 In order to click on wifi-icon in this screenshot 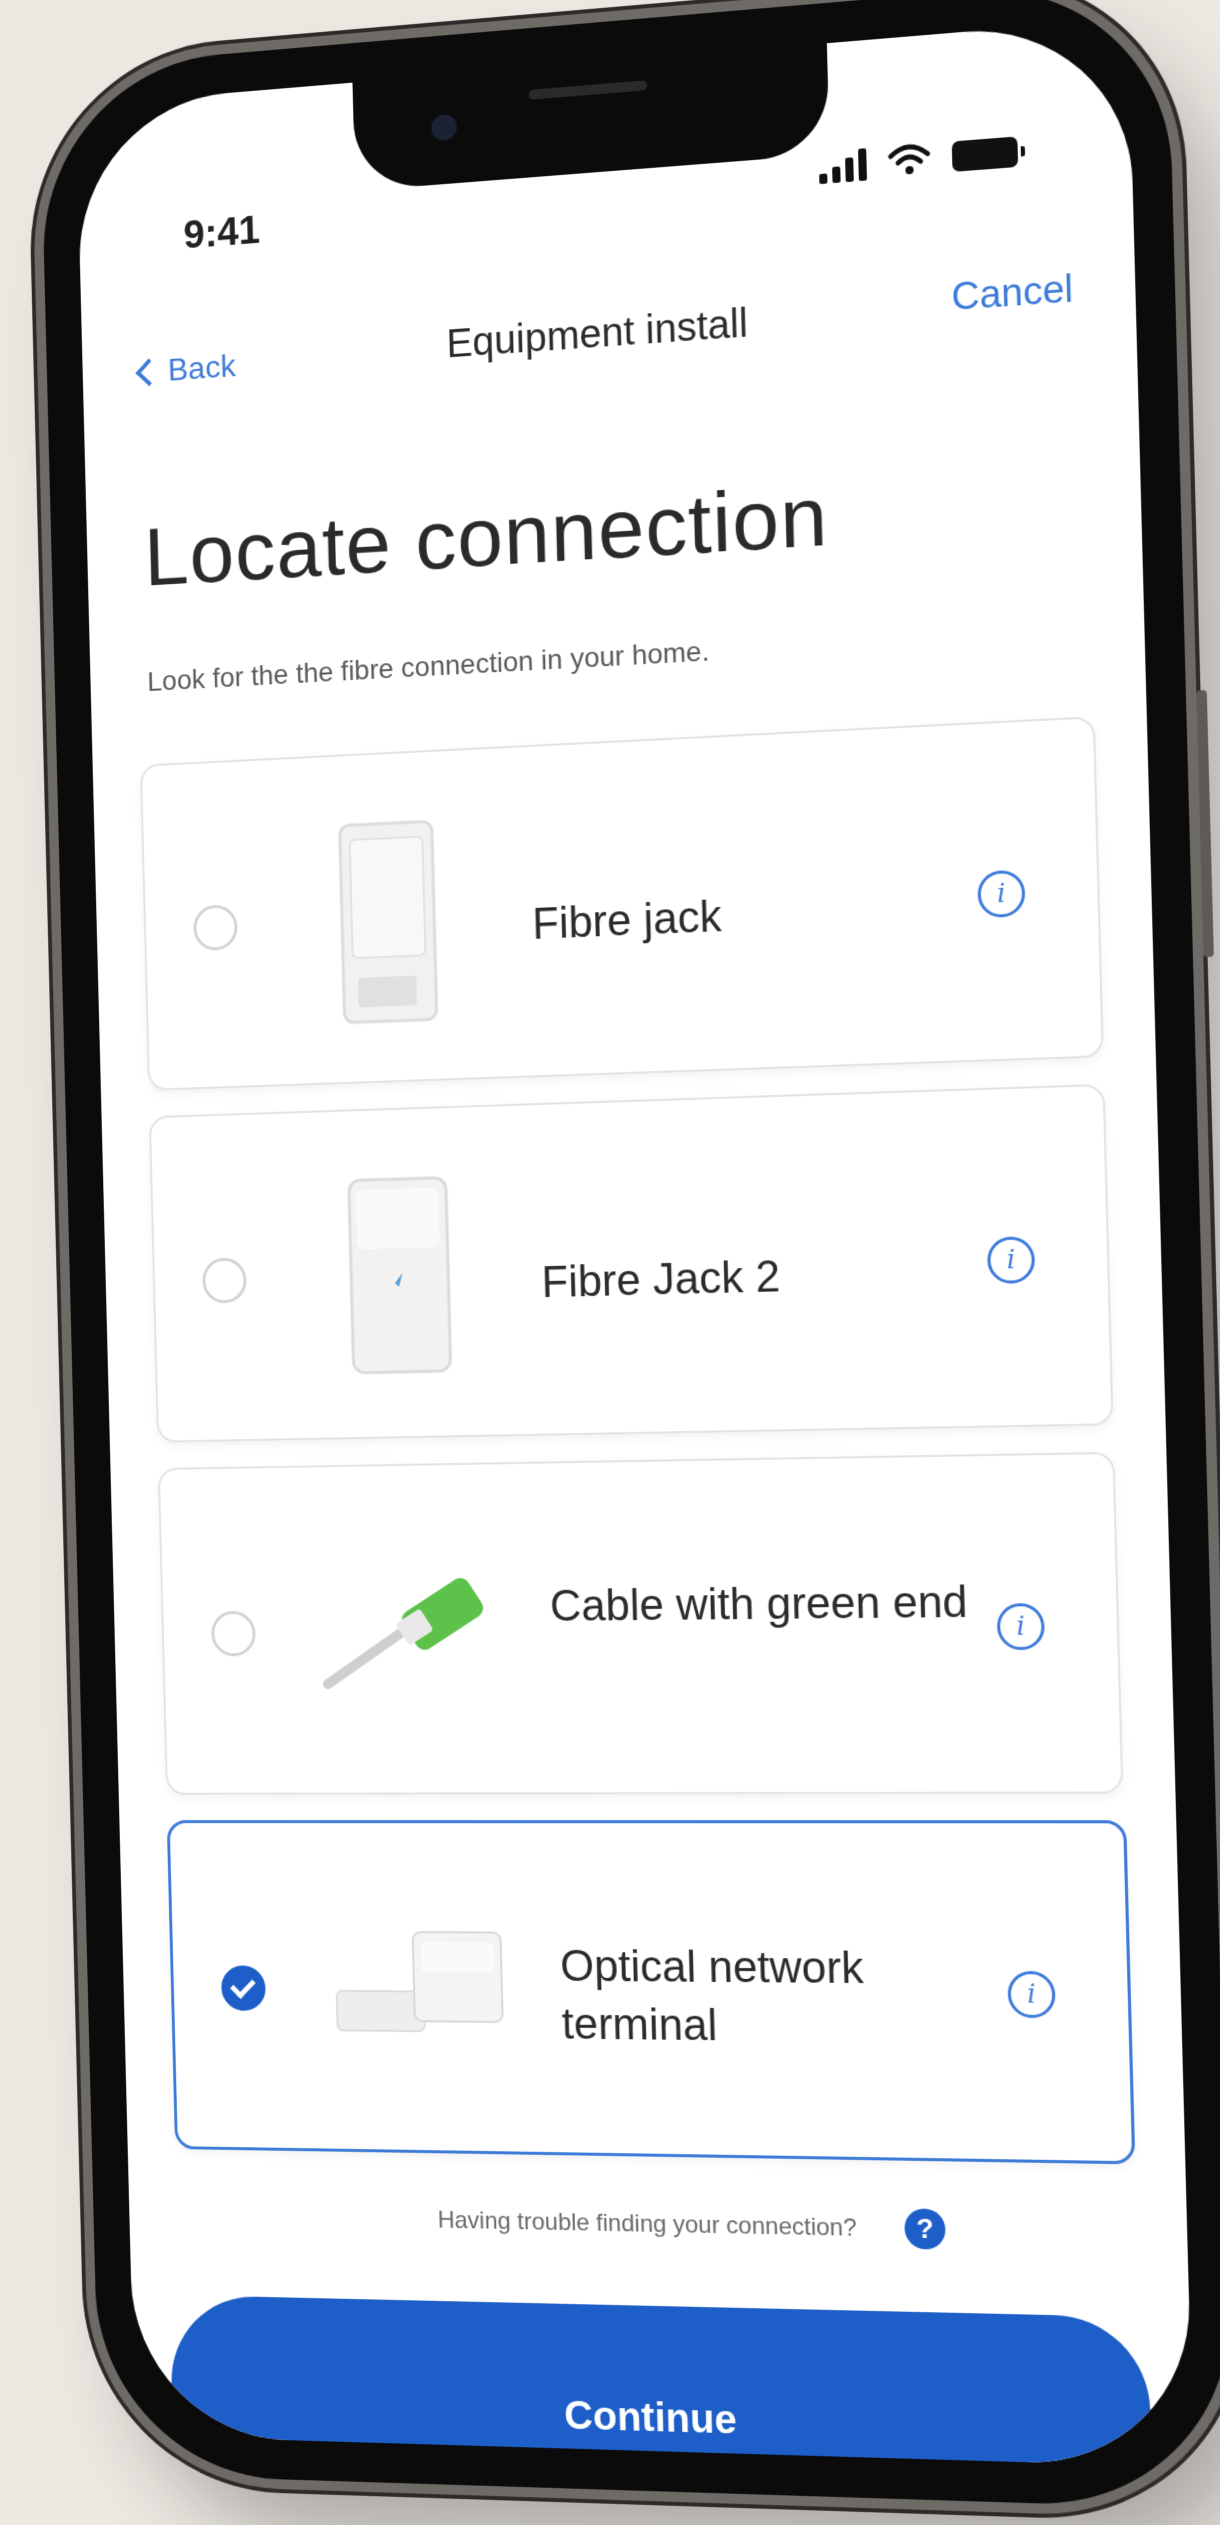, I will do `click(909, 158)`.